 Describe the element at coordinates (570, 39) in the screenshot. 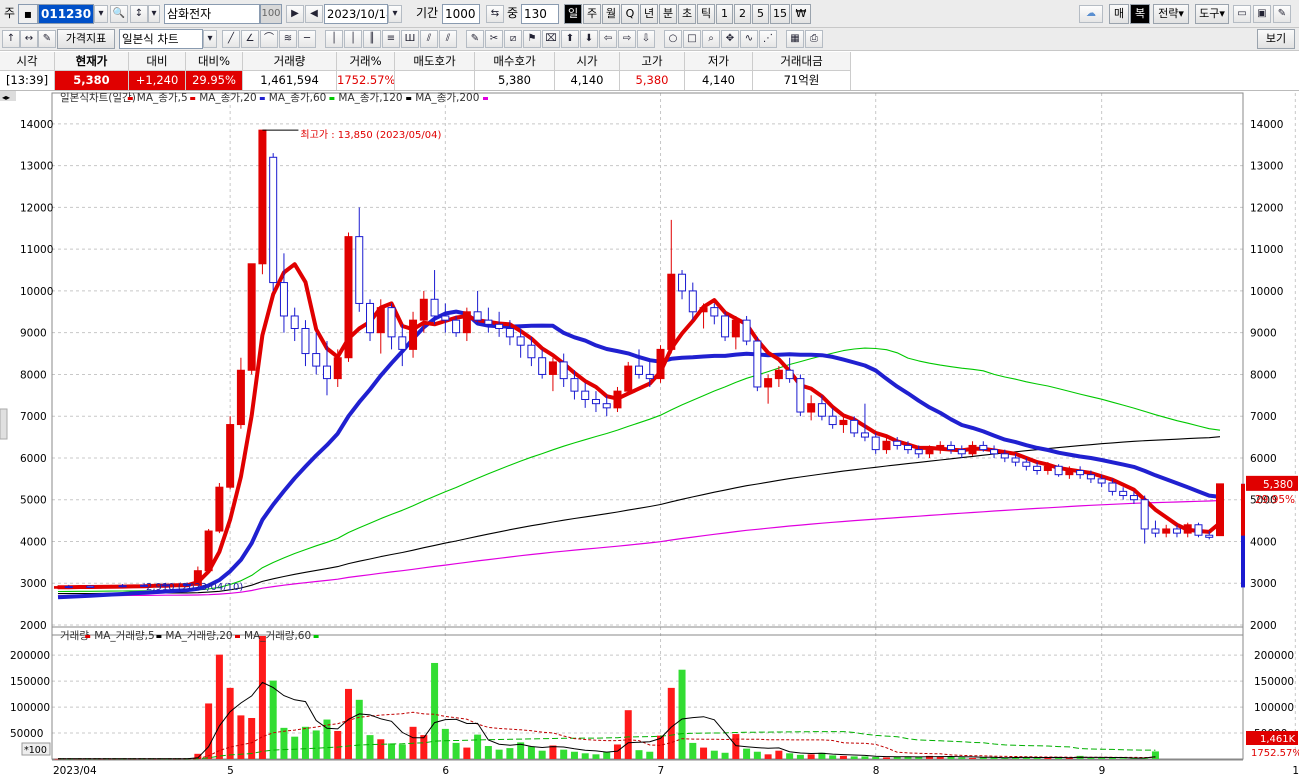

I see `drawing-tool-17-icon: ⬆` at that location.